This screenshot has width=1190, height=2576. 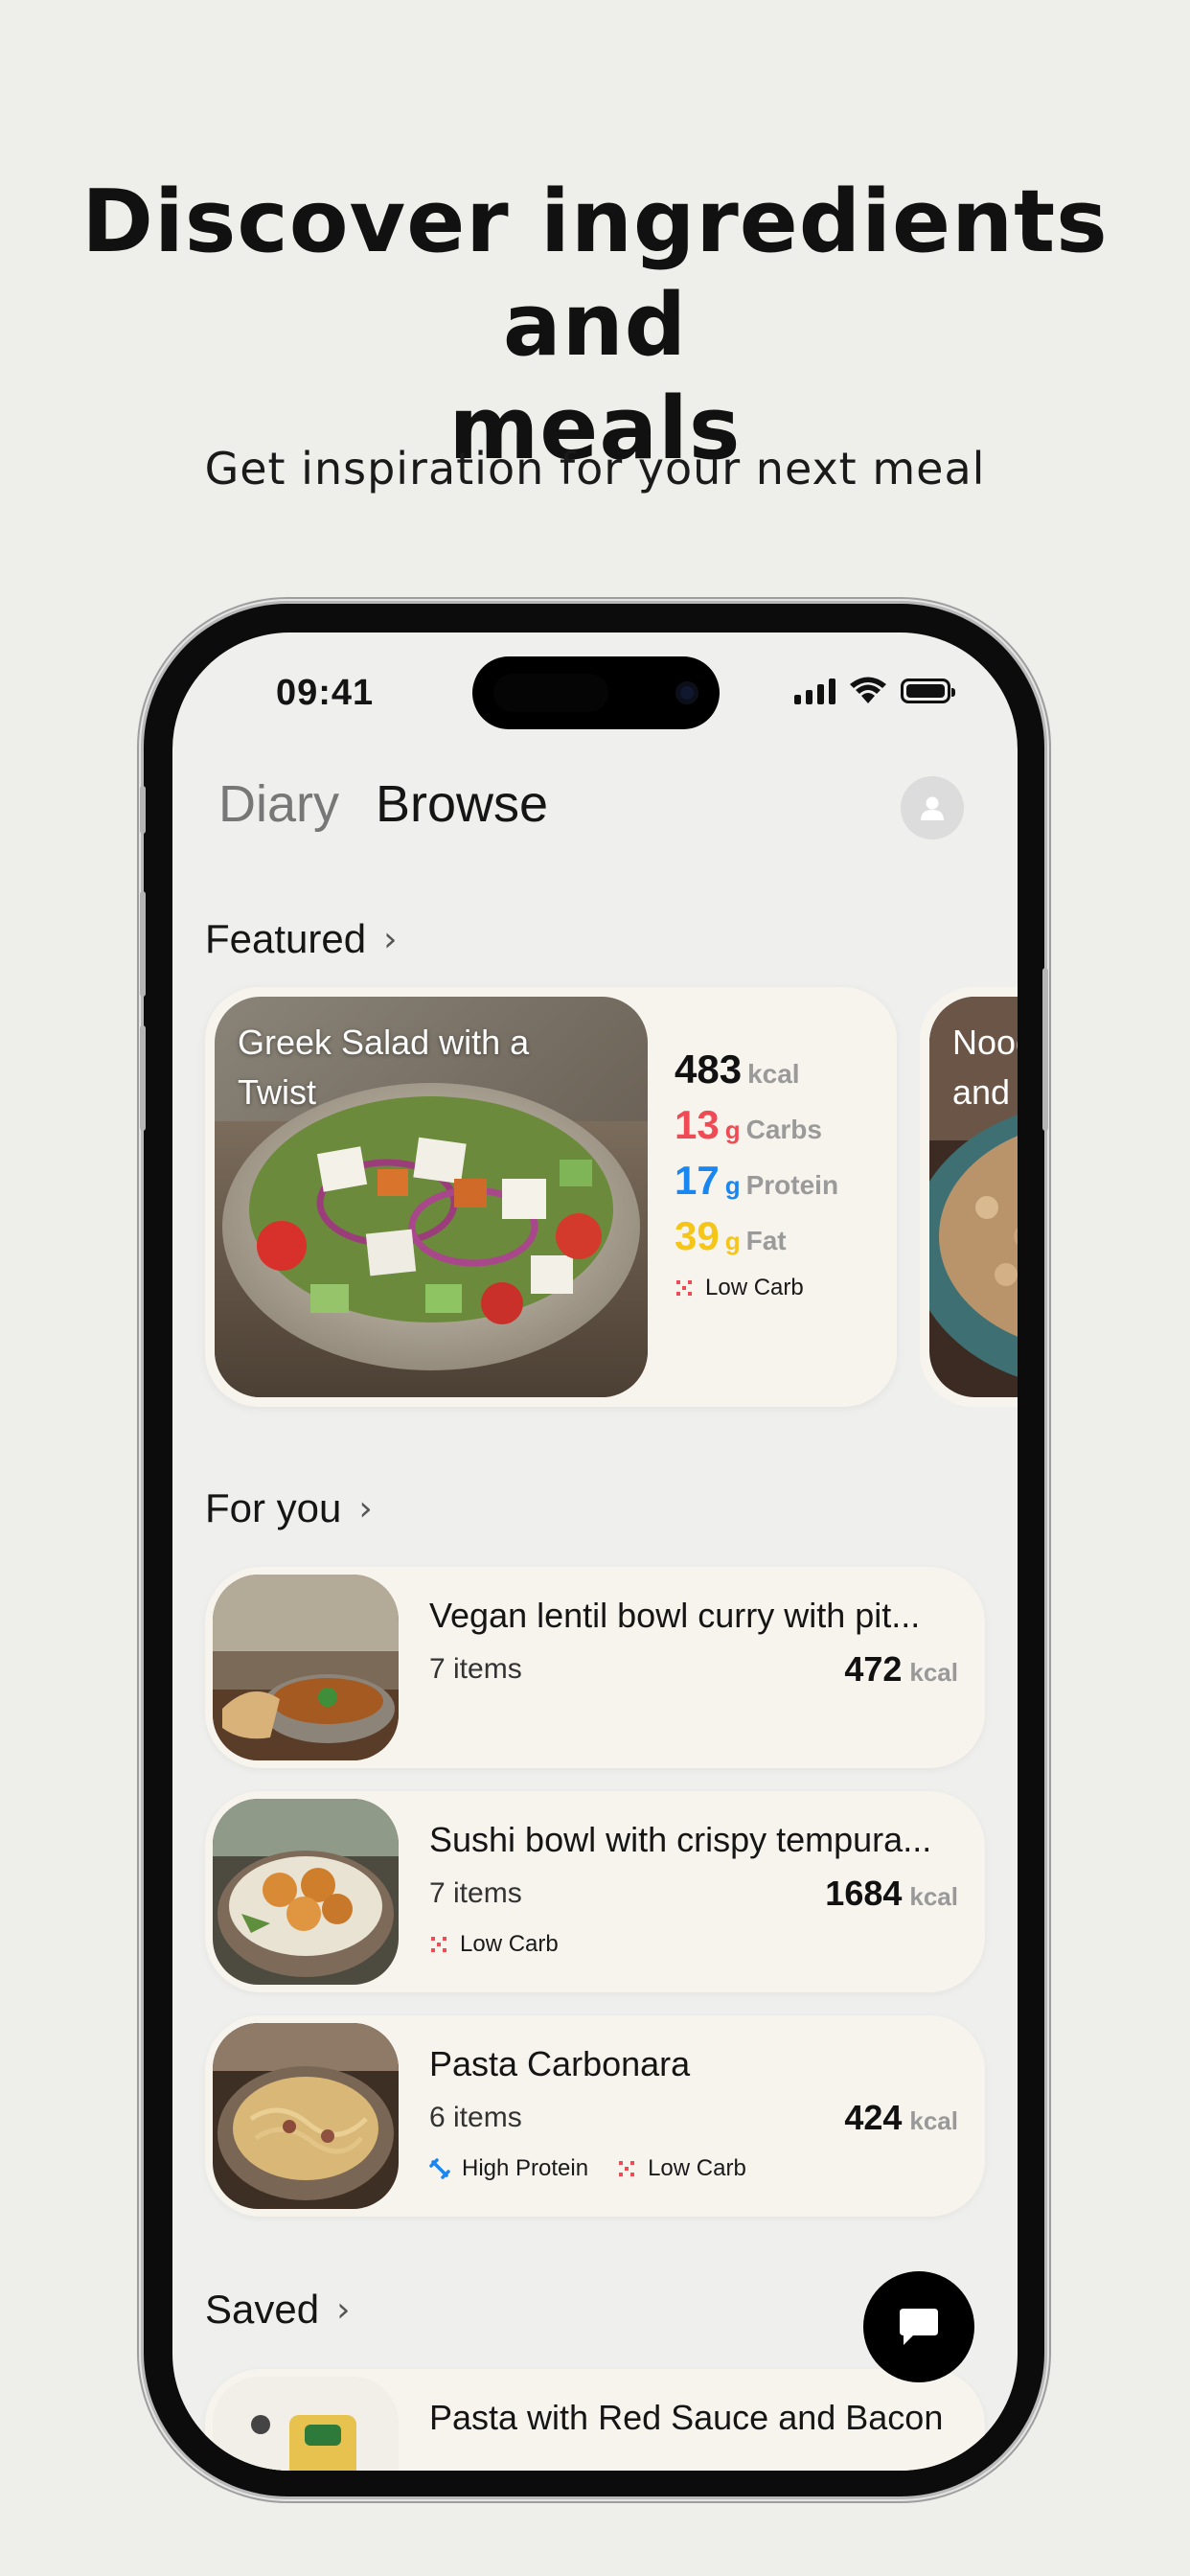 I want to click on phone-power-button, so click(x=1045, y=1049).